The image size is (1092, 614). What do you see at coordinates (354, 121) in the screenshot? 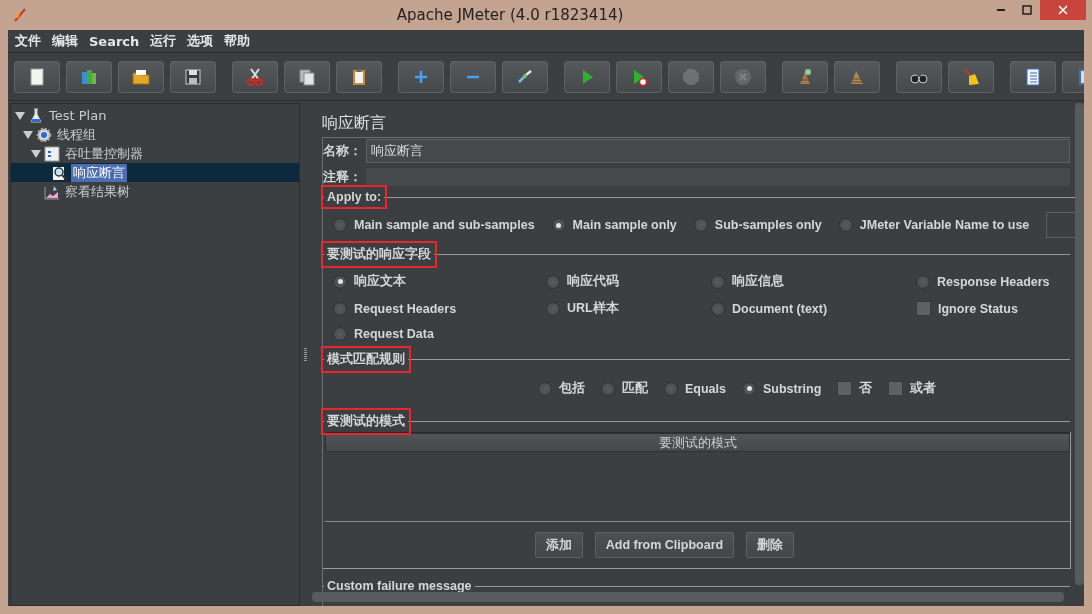
I see `panel-title: 响应断言` at bounding box center [354, 121].